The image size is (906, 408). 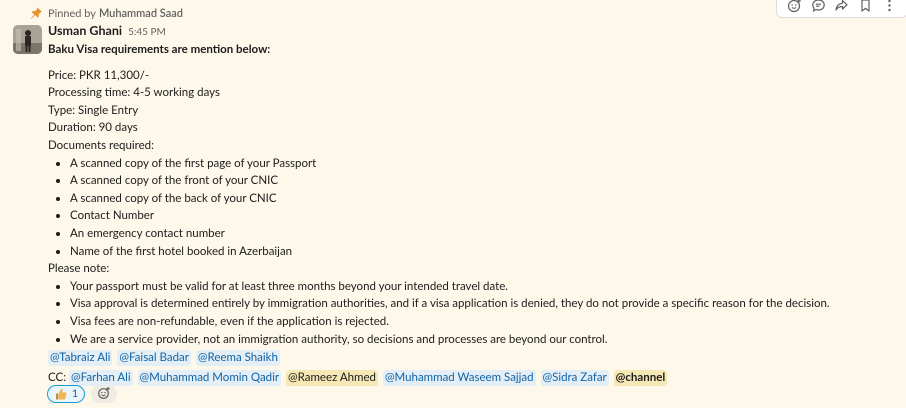 I want to click on author-name: Usman Ghani, so click(x=85, y=30).